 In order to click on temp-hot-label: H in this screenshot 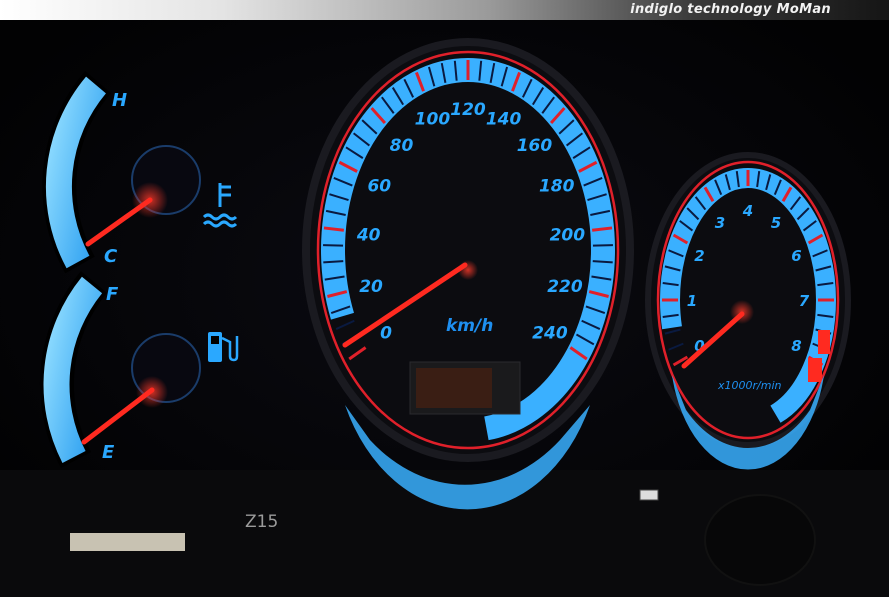, I will do `click(119, 100)`.